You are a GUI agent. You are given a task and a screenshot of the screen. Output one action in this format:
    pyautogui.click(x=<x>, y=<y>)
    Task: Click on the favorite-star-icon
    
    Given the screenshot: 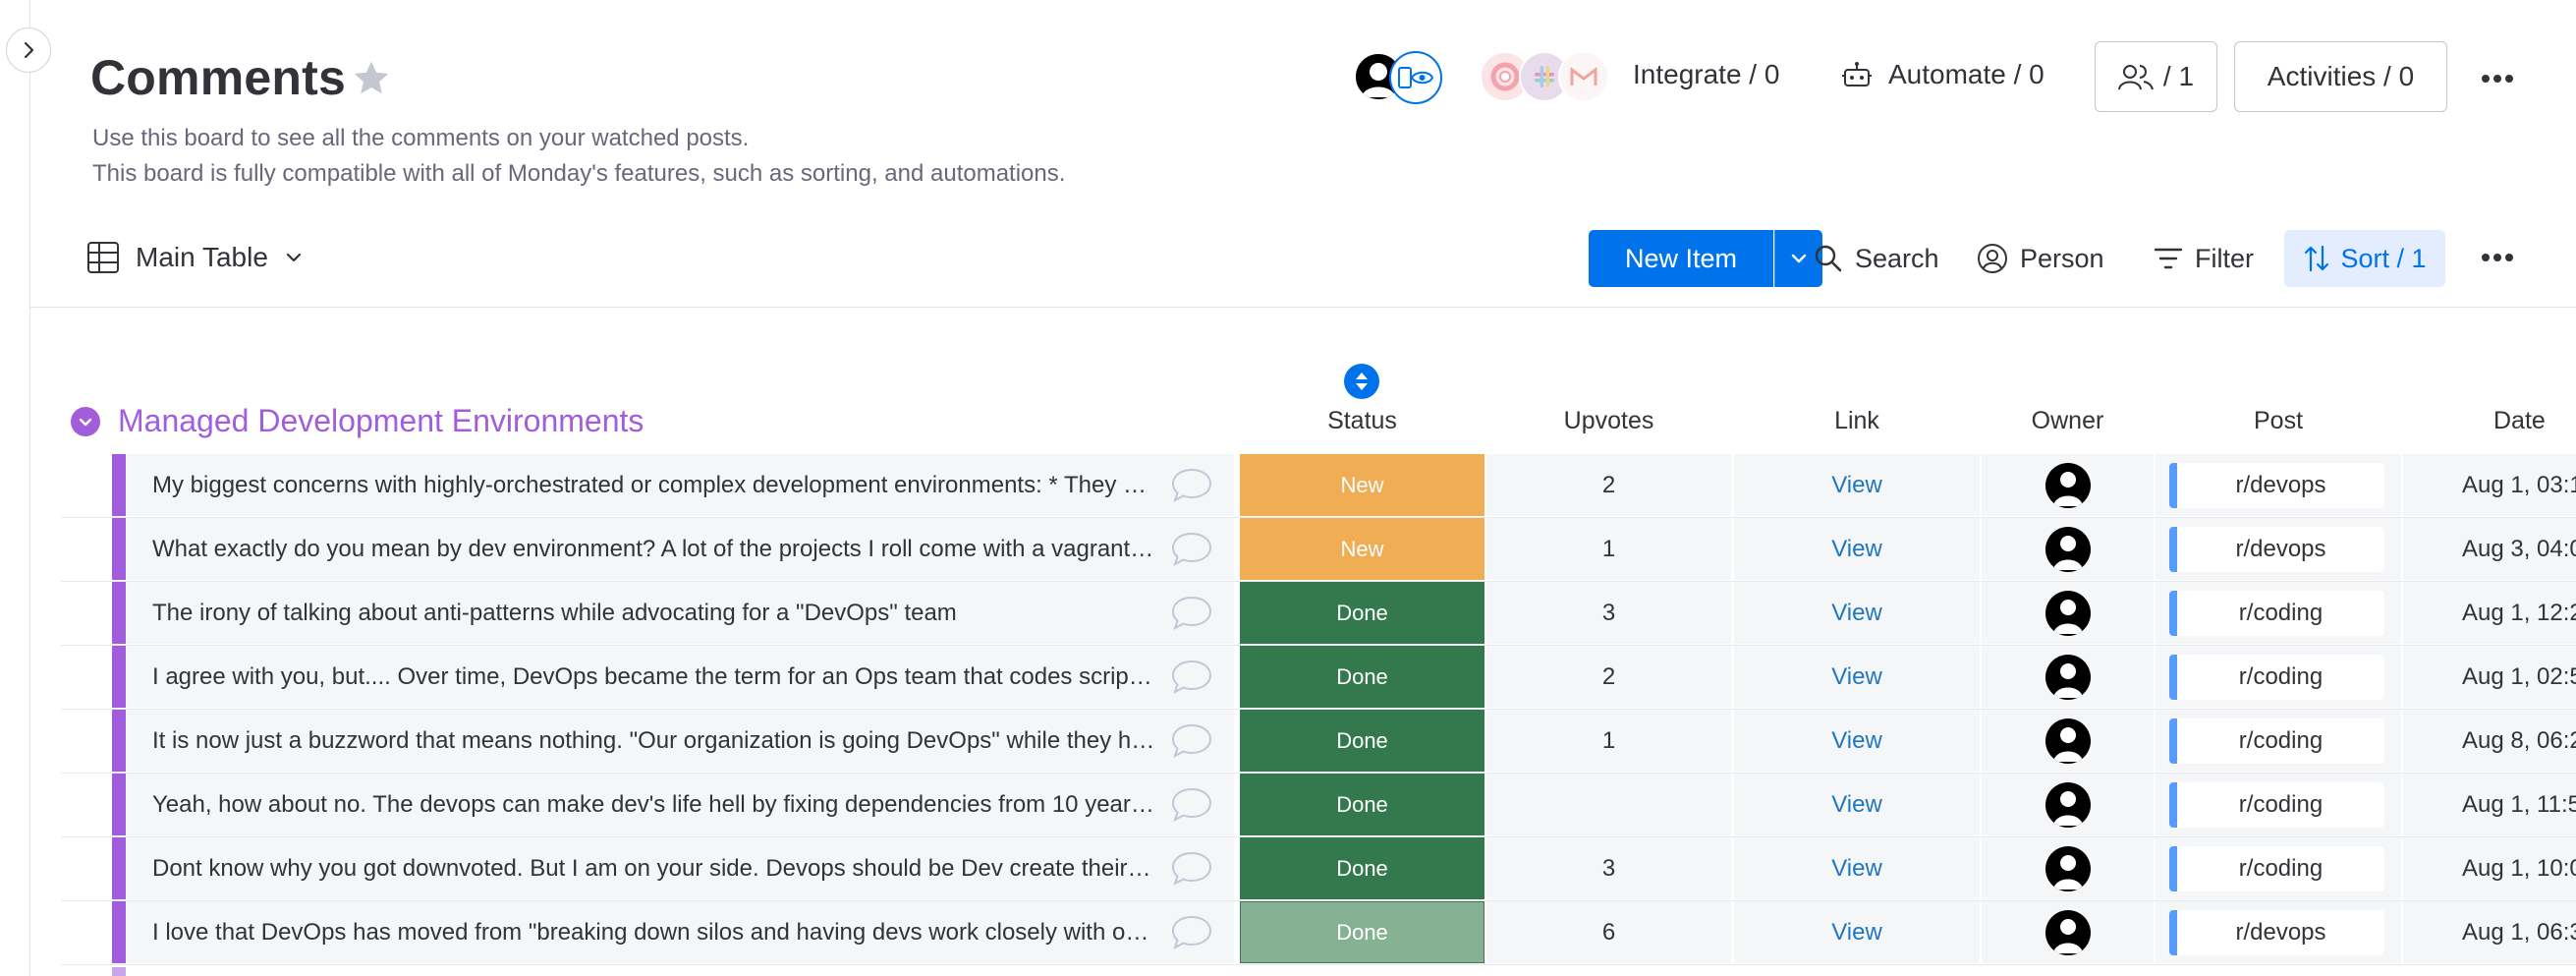 What is the action you would take?
    pyautogui.click(x=371, y=78)
    